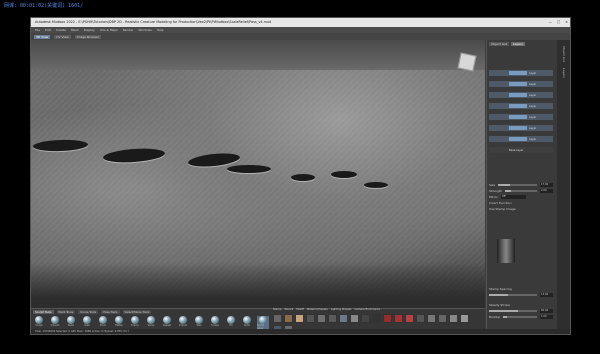 The width and height of the screenshot is (600, 354). Describe the element at coordinates (66, 312) in the screenshot. I see `tab-paint-tools: Paint Tools` at that location.